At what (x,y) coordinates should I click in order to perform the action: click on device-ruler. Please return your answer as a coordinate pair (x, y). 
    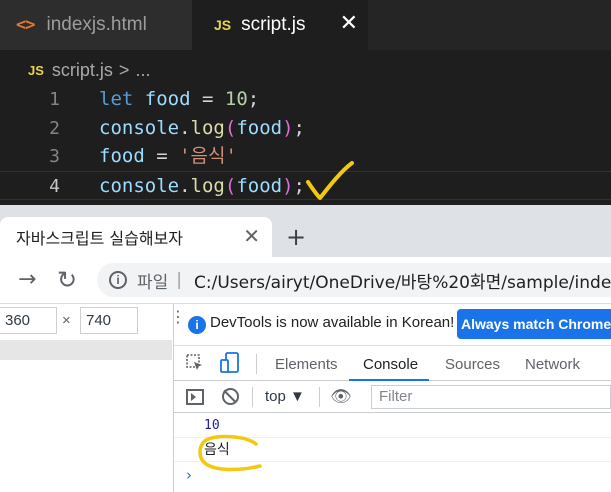
    Looking at the image, I should click on (86, 350).